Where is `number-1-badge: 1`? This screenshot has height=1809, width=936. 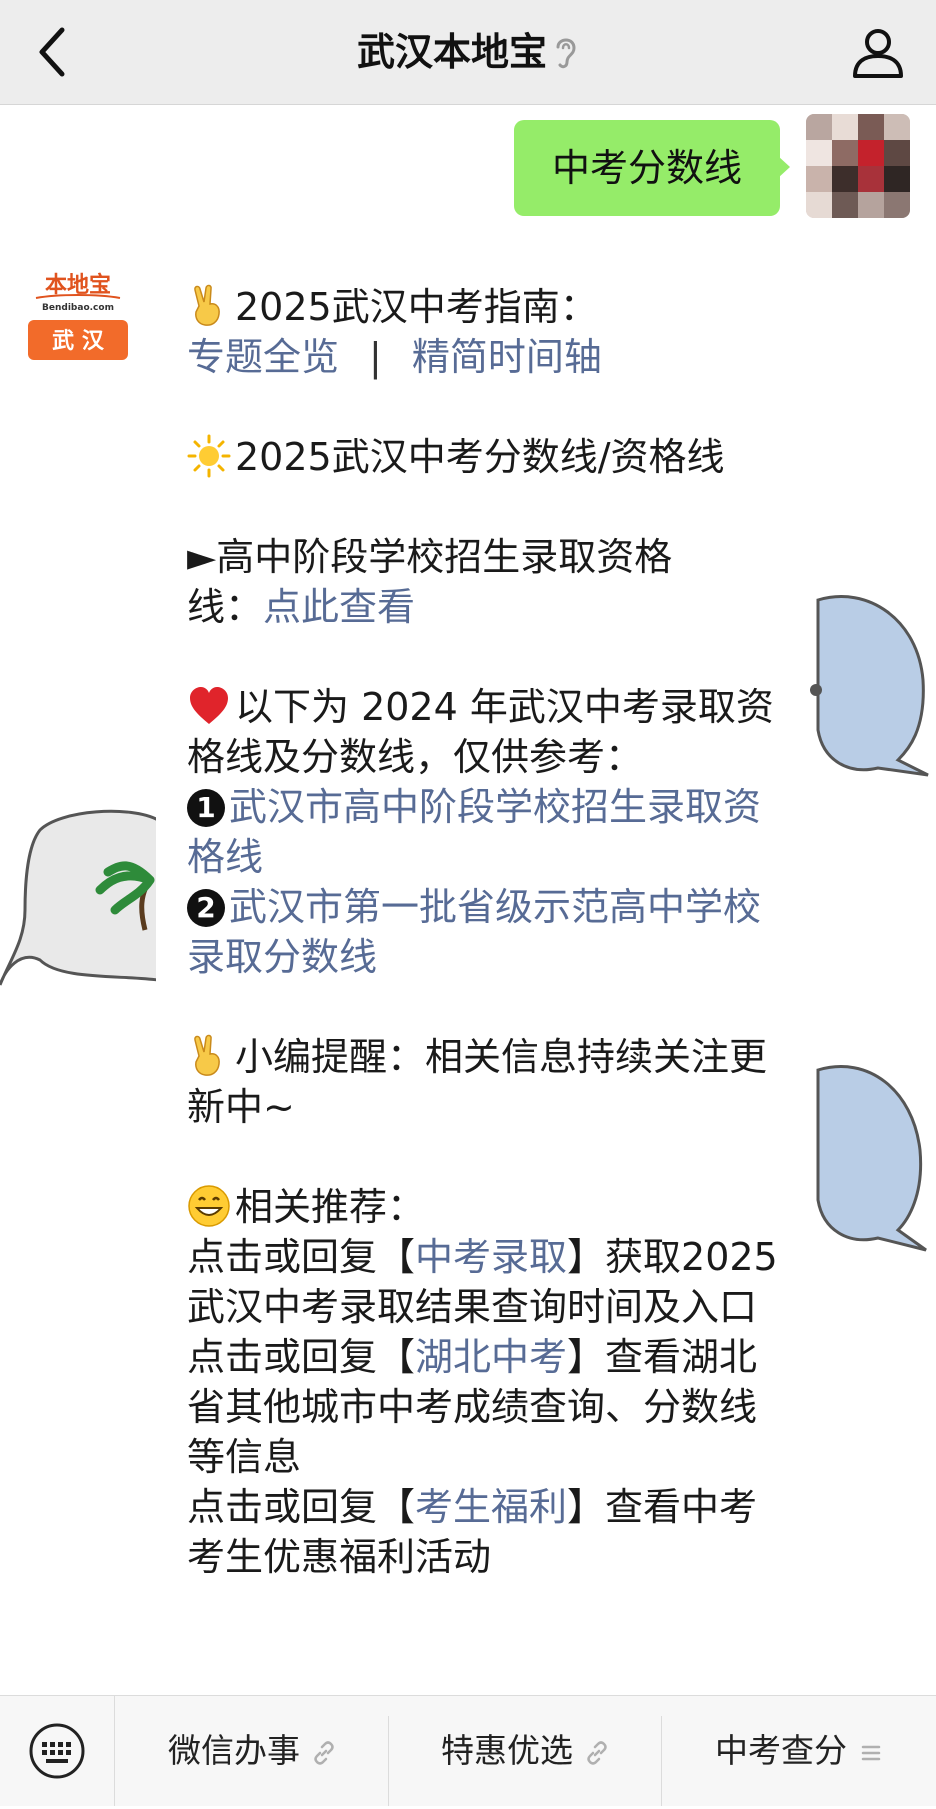
number-1-badge: 1 is located at coordinates (206, 808).